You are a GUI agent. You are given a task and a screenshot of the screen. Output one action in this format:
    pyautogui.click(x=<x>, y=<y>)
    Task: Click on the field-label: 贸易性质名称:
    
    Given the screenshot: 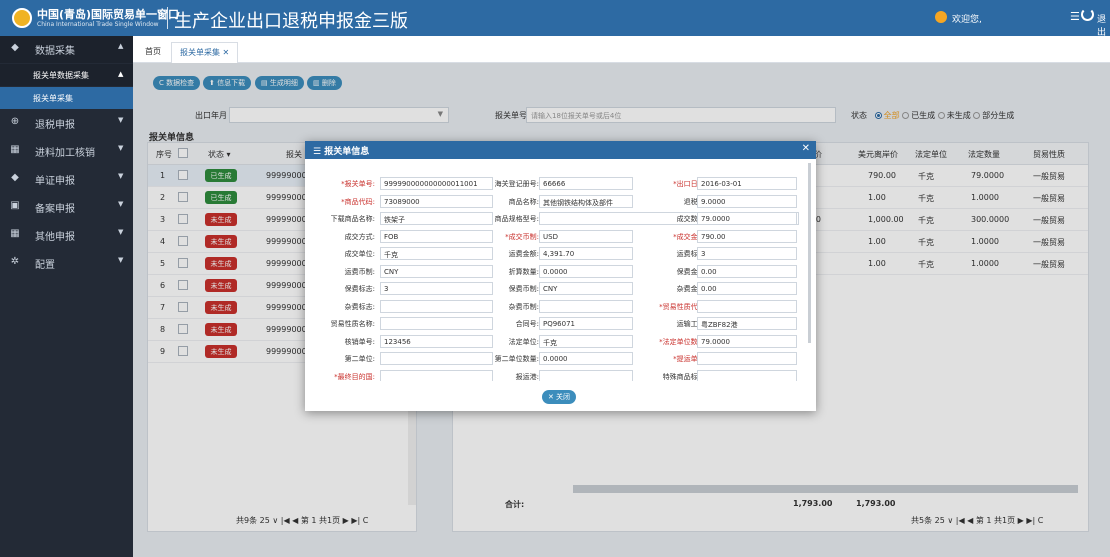 What is the action you would take?
    pyautogui.click(x=352, y=324)
    